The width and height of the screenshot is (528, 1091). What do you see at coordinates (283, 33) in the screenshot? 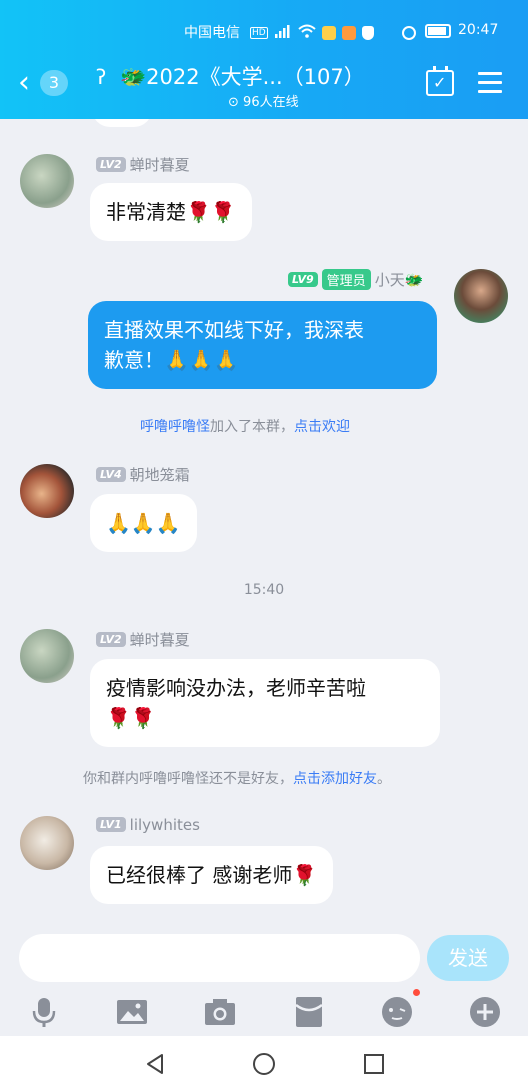
I see `signal-icon` at bounding box center [283, 33].